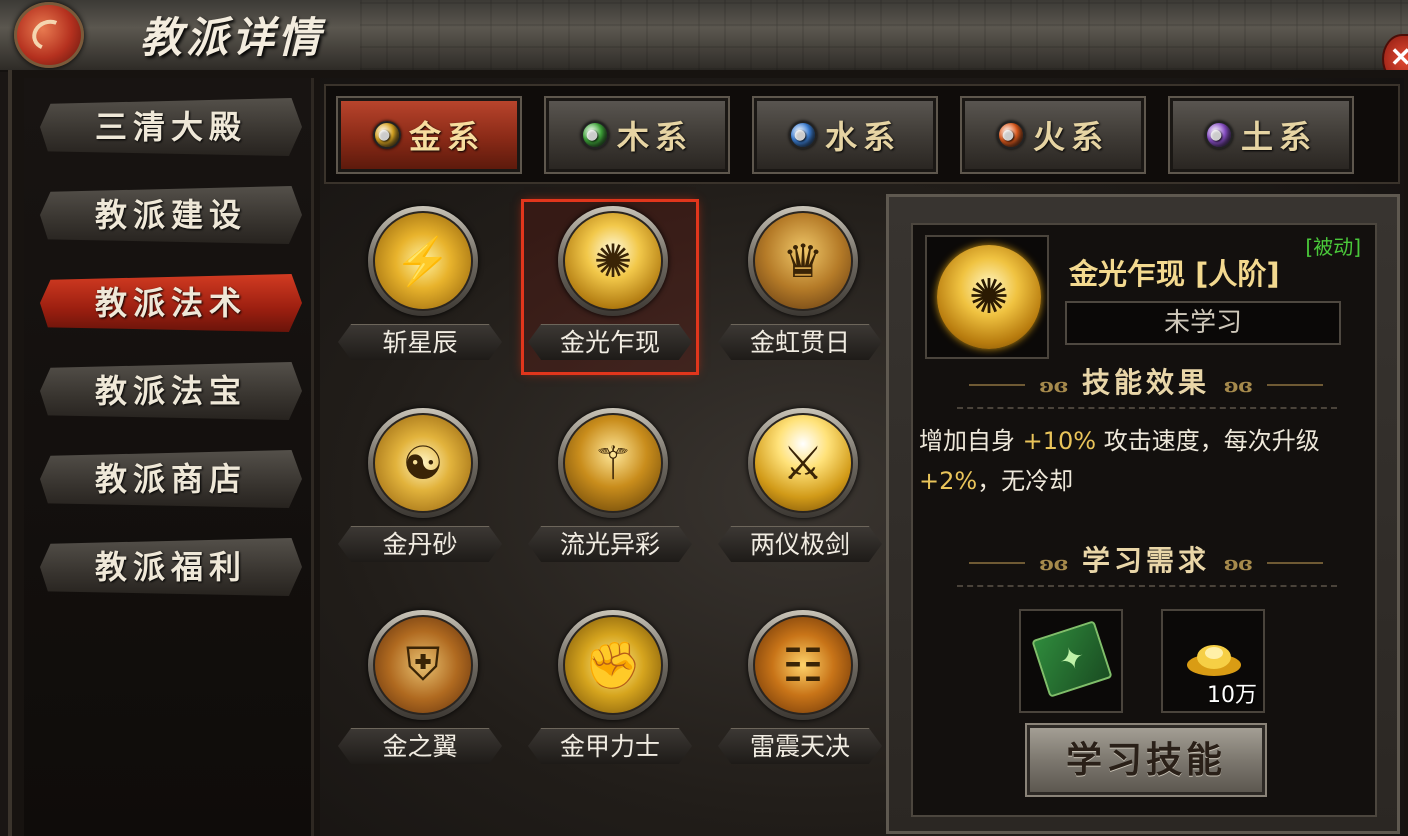  I want to click on effect-heading: ʚɞ 技能效果 ʚɞ, so click(1146, 381).